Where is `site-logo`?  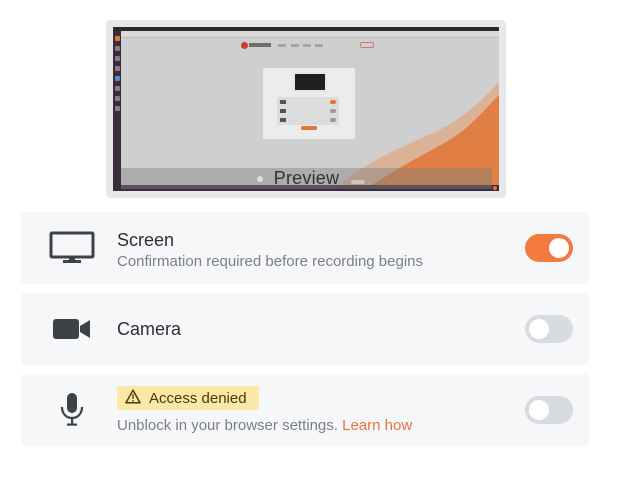
site-logo is located at coordinates (256, 45).